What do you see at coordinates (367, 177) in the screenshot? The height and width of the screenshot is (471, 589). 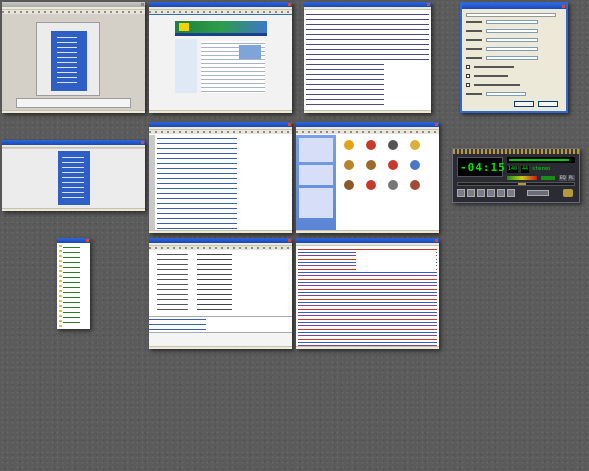 I see `window-thumbnail-control-panel` at bounding box center [367, 177].